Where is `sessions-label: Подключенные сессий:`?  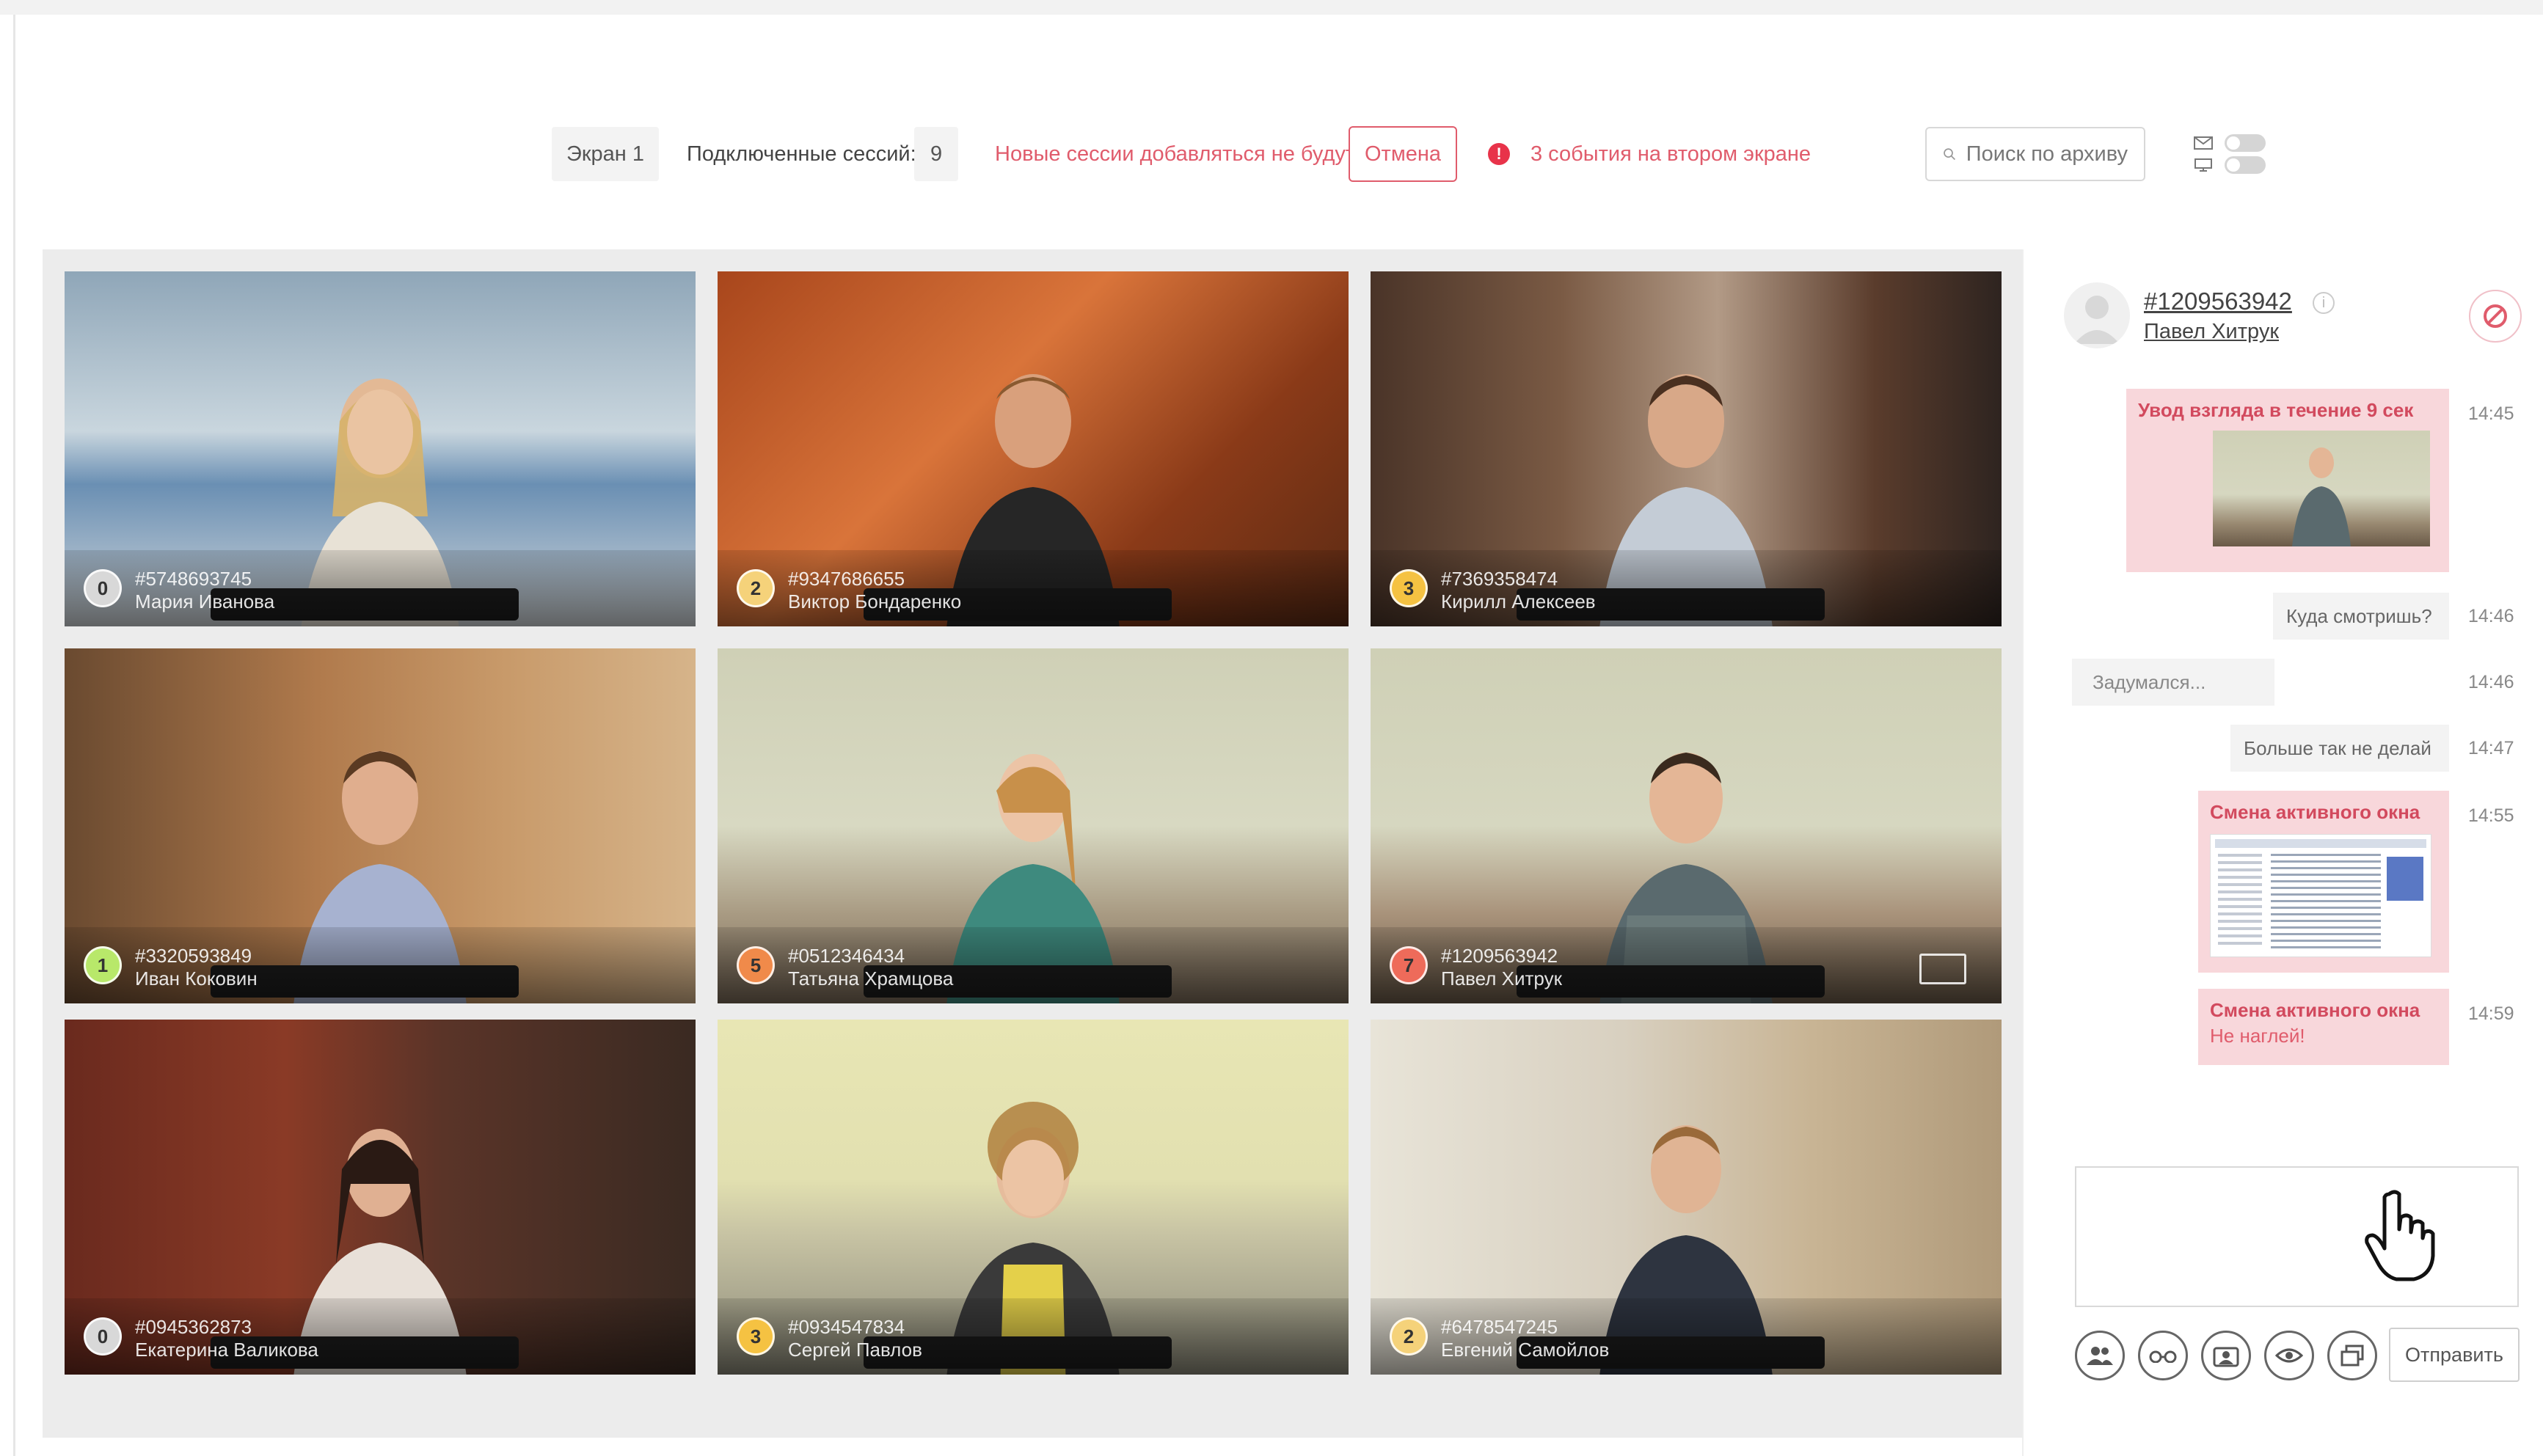
sessions-label: Подключенные сессий: is located at coordinates (801, 154).